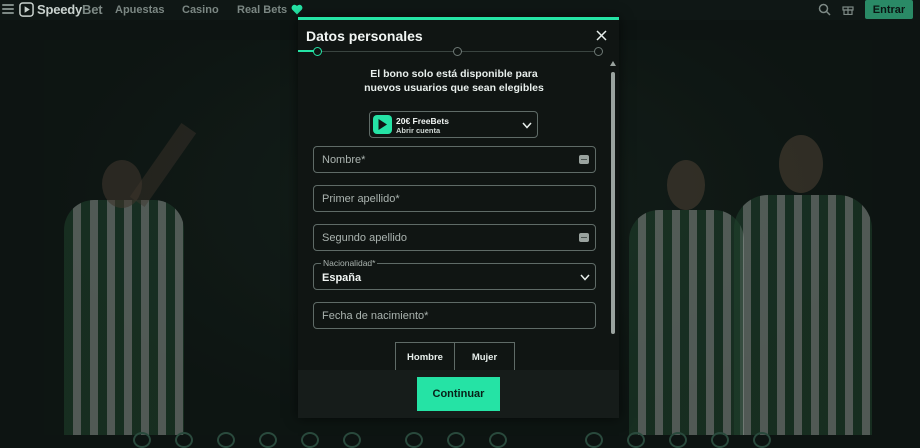 The width and height of the screenshot is (920, 448). Describe the element at coordinates (184, 440) in the screenshot. I see `tennis-icon` at that location.